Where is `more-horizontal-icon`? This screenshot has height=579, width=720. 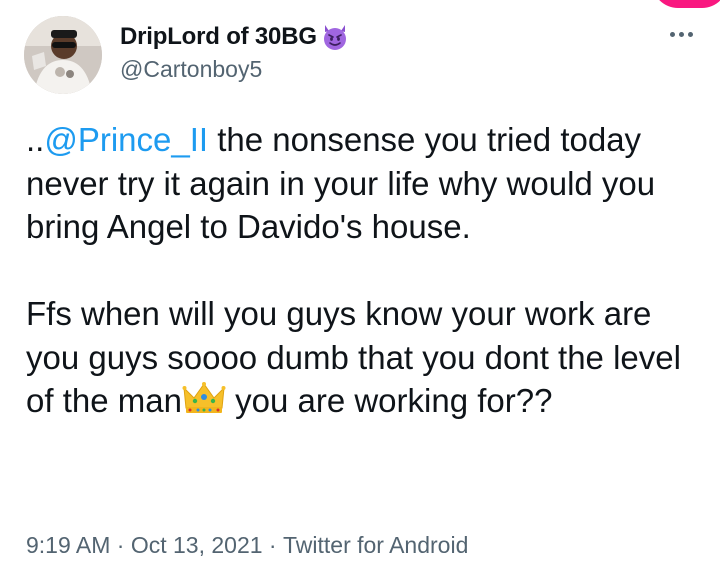
more-horizontal-icon is located at coordinates (672, 34).